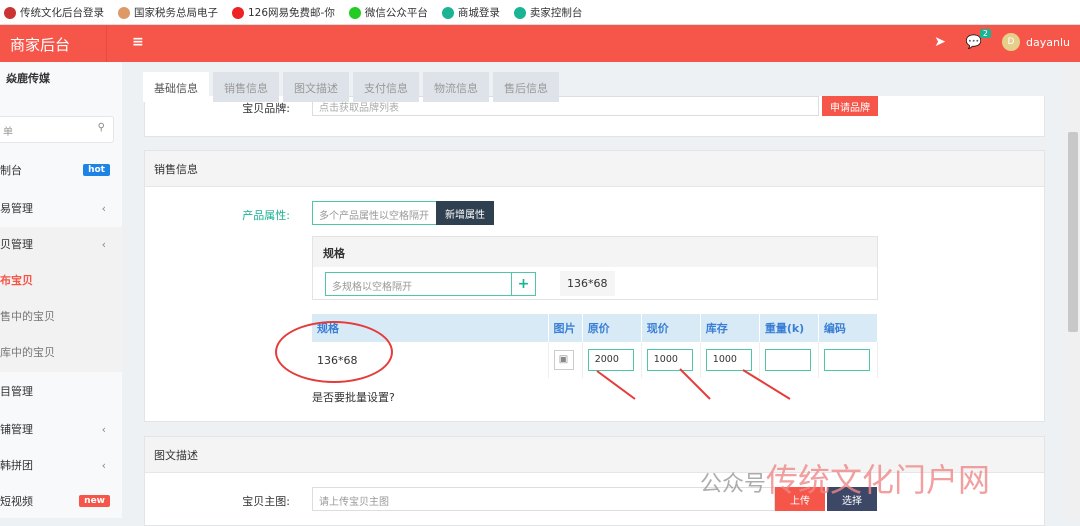  What do you see at coordinates (386, 87) in the screenshot?
I see `tab-payment: 支付信息` at bounding box center [386, 87].